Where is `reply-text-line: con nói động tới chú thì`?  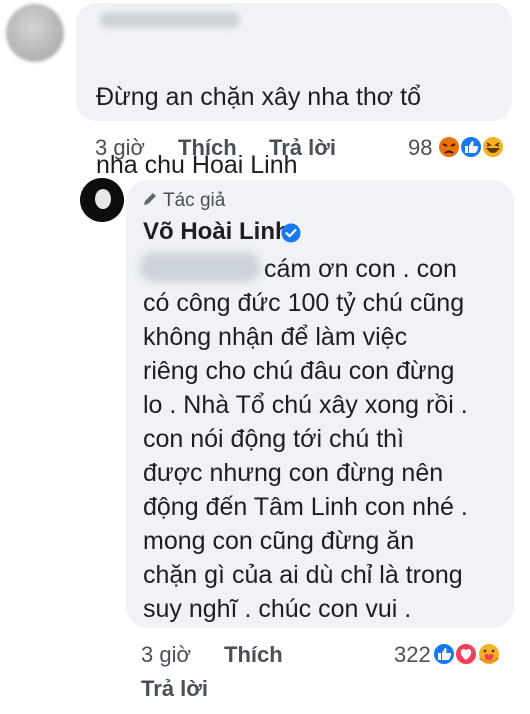 reply-text-line: con nói động tới chú thì is located at coordinates (274, 439).